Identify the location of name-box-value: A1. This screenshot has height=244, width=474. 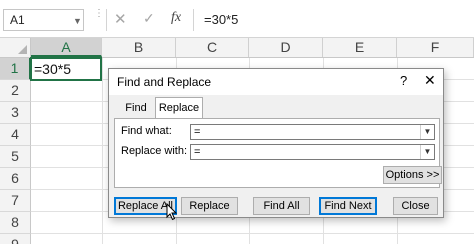
(17, 20).